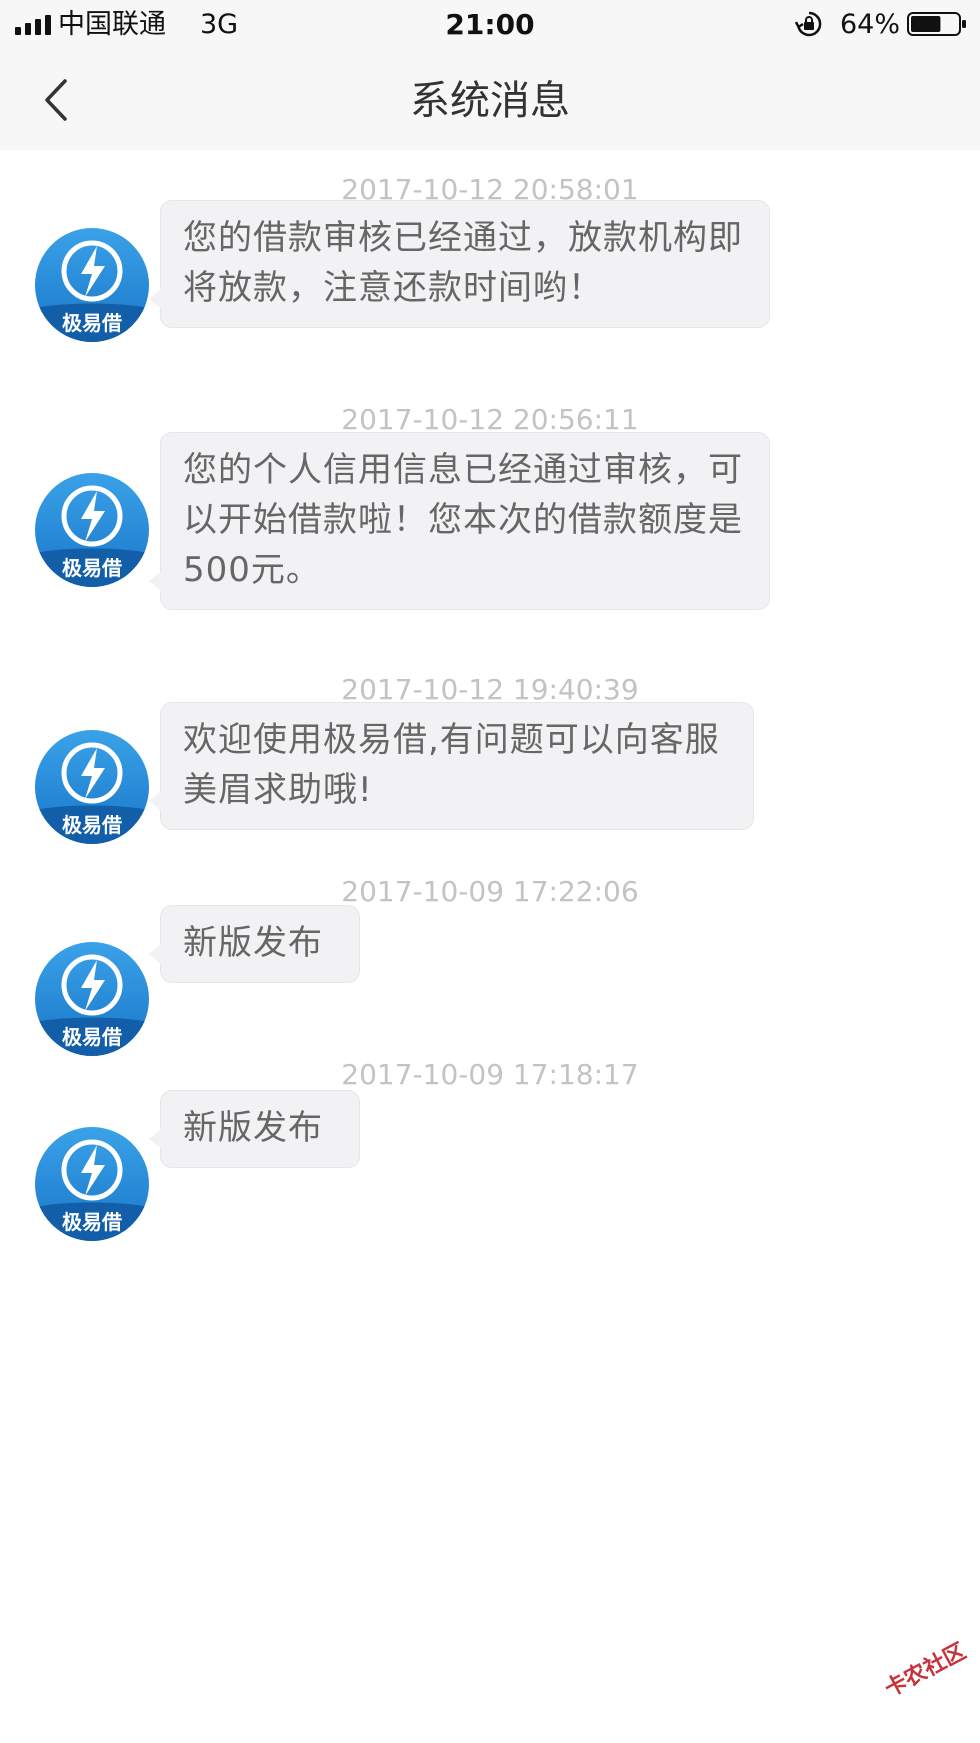 The width and height of the screenshot is (980, 1743). What do you see at coordinates (925, 1670) in the screenshot?
I see `watermark: 卡农社区` at bounding box center [925, 1670].